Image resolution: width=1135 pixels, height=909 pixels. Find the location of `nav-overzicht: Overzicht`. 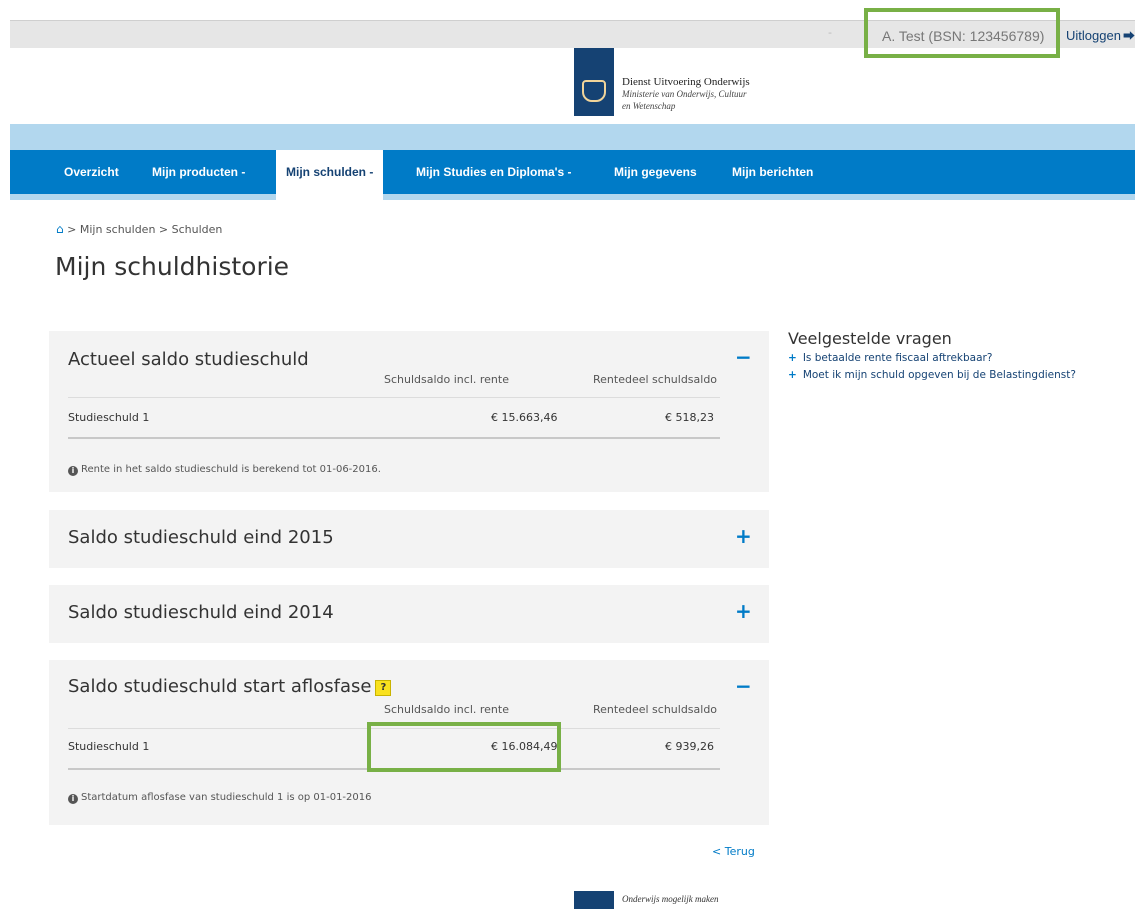

nav-overzicht: Overzicht is located at coordinates (91, 172).